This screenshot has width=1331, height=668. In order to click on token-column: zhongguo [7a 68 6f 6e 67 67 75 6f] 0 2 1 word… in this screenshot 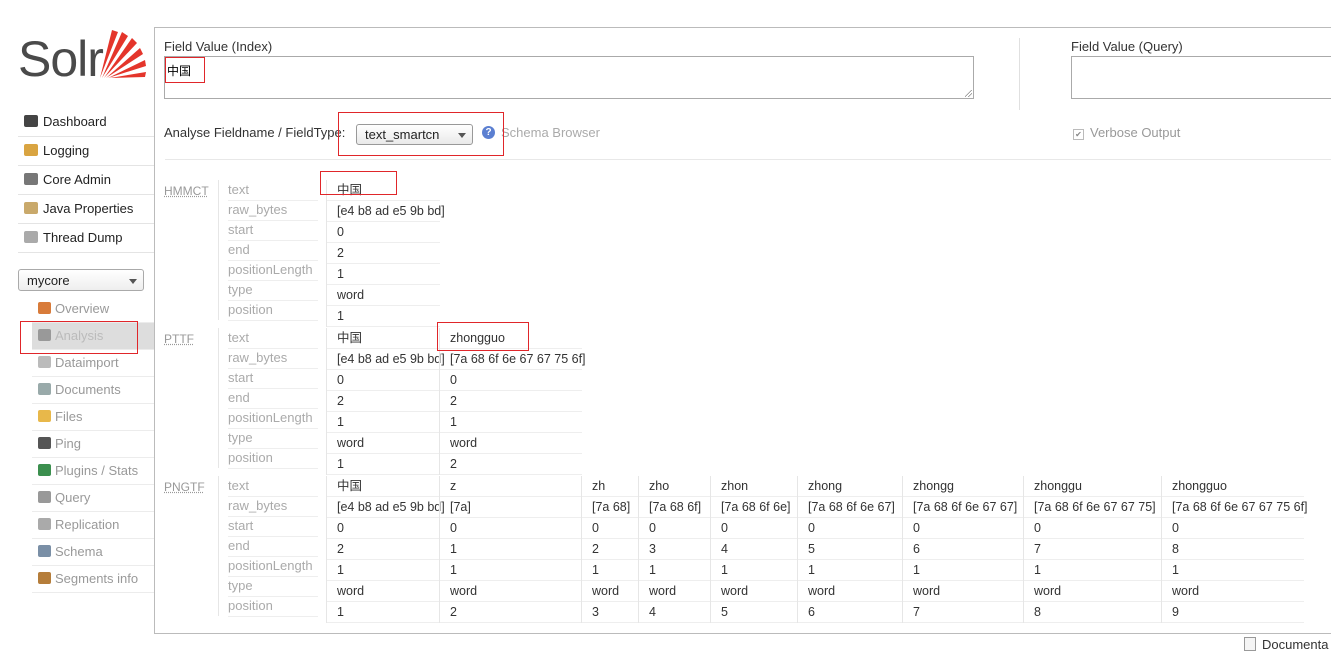, I will do `click(512, 401)`.